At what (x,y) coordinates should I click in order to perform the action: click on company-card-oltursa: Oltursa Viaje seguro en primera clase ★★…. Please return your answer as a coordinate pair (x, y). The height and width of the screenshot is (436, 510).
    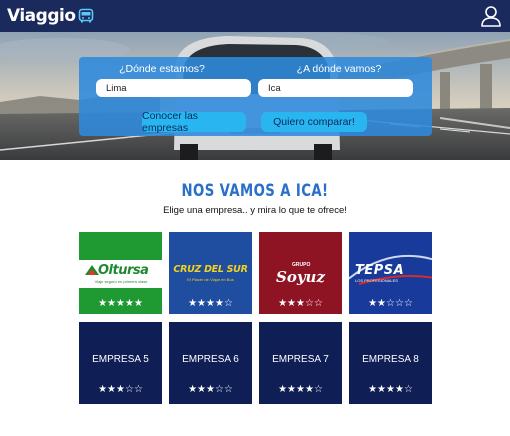
    Looking at the image, I should click on (120, 273).